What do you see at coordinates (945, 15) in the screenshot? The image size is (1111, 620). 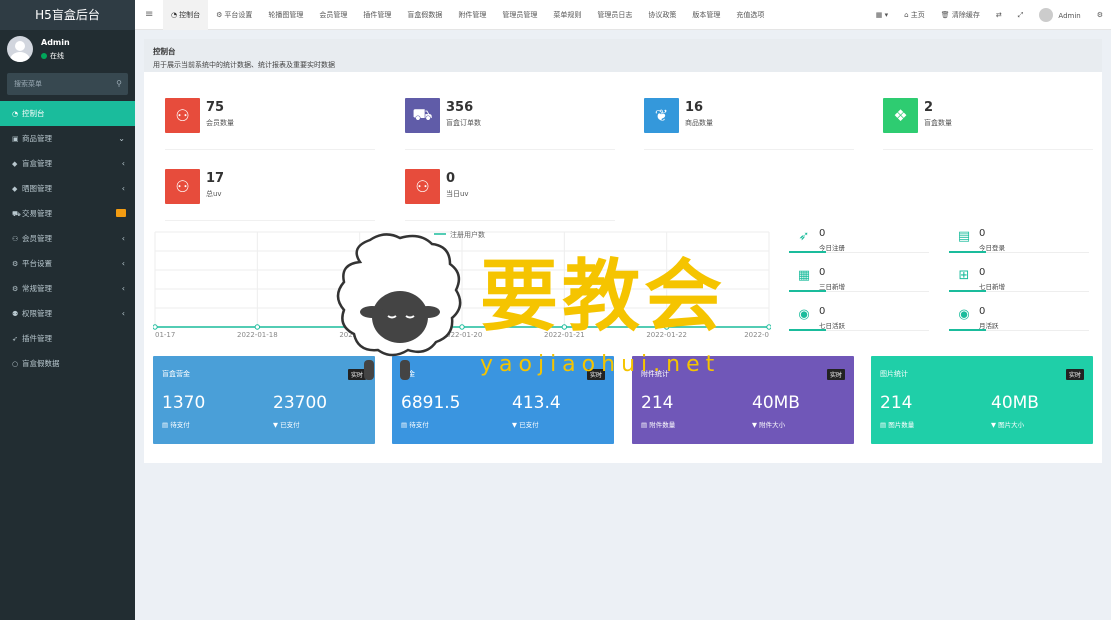 I see `trash-icon: 🗑` at bounding box center [945, 15].